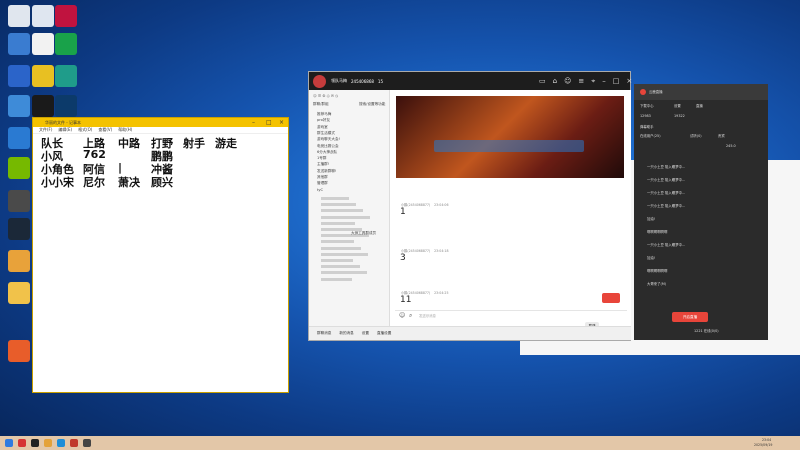 This screenshot has width=800, height=450. Describe the element at coordinates (324, 114) in the screenshot. I see `group-list-item: 推荐马梅` at that location.